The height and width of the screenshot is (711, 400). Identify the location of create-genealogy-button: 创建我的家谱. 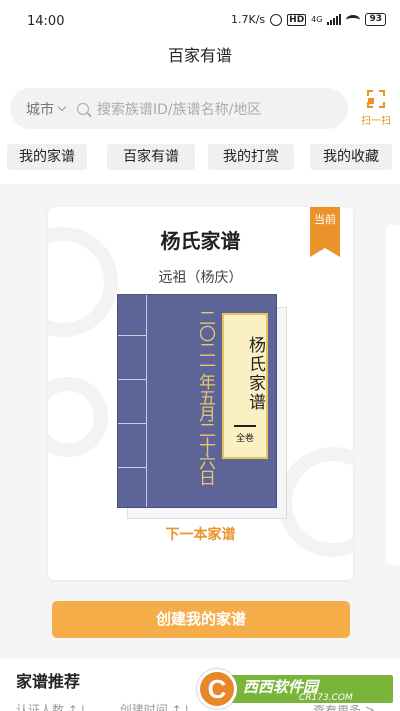
(201, 619).